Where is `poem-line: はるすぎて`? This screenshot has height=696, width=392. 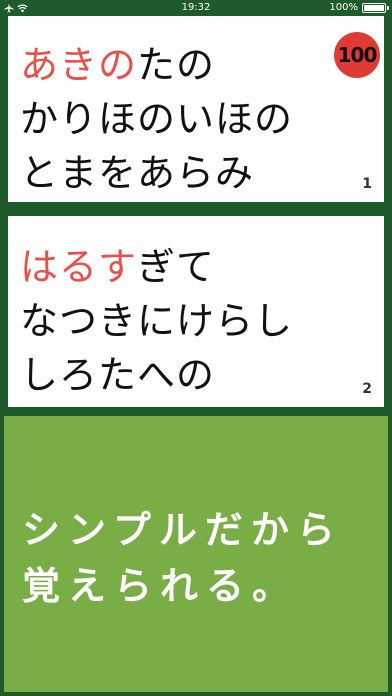 poem-line: はるすぎて is located at coordinates (156, 267).